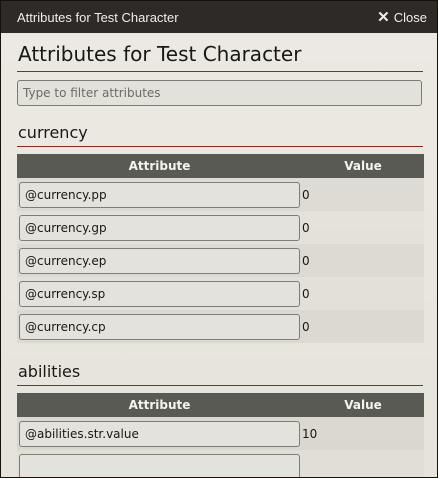  I want to click on attribute-key-field: @currency.sp, so click(159, 293).